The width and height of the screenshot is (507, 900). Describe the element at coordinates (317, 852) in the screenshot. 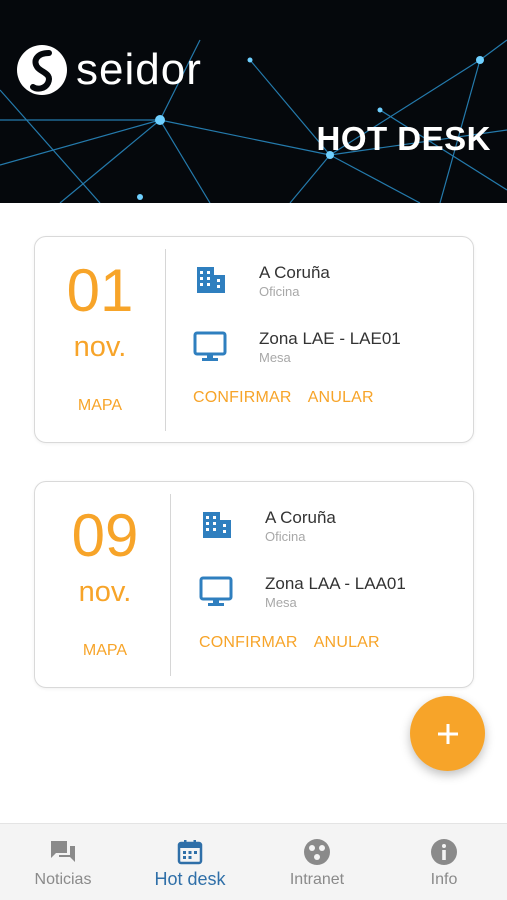

I see `globe-icon` at that location.